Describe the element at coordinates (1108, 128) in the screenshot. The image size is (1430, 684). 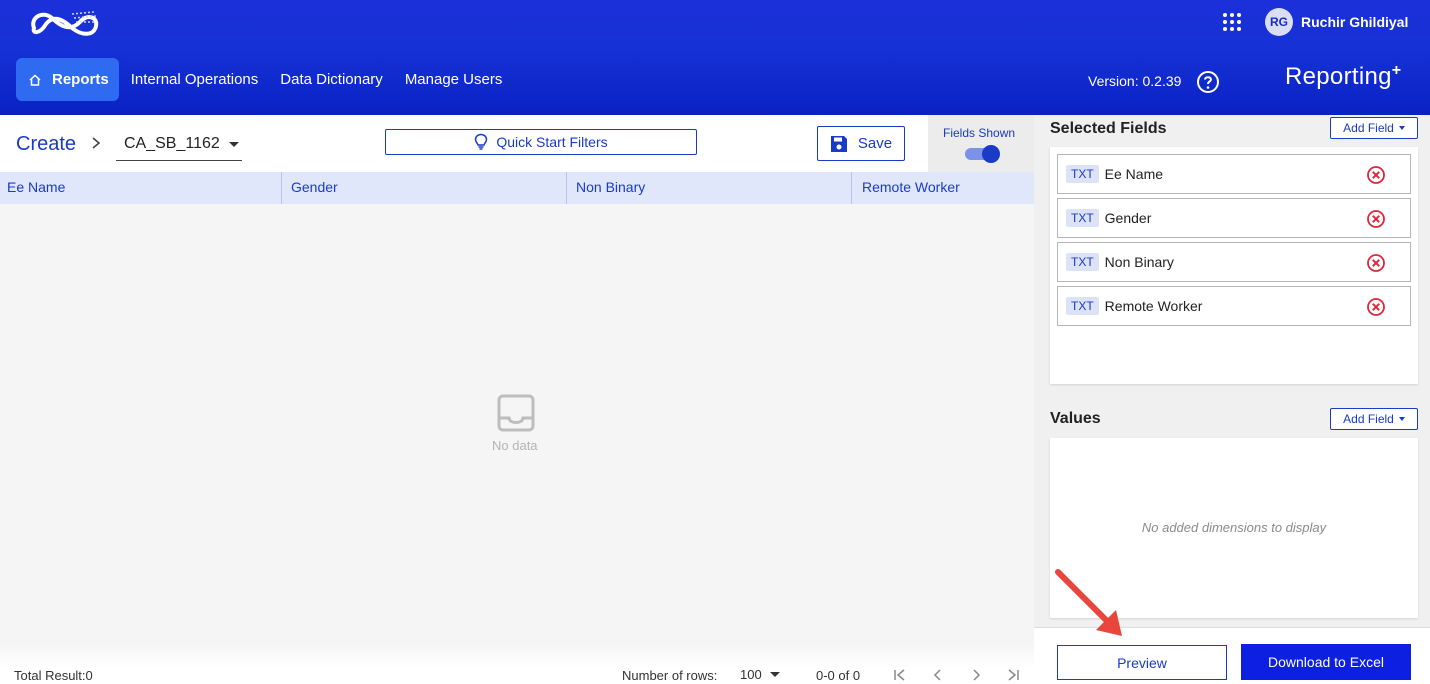
I see `selected-fields-title: Selected Fields` at that location.